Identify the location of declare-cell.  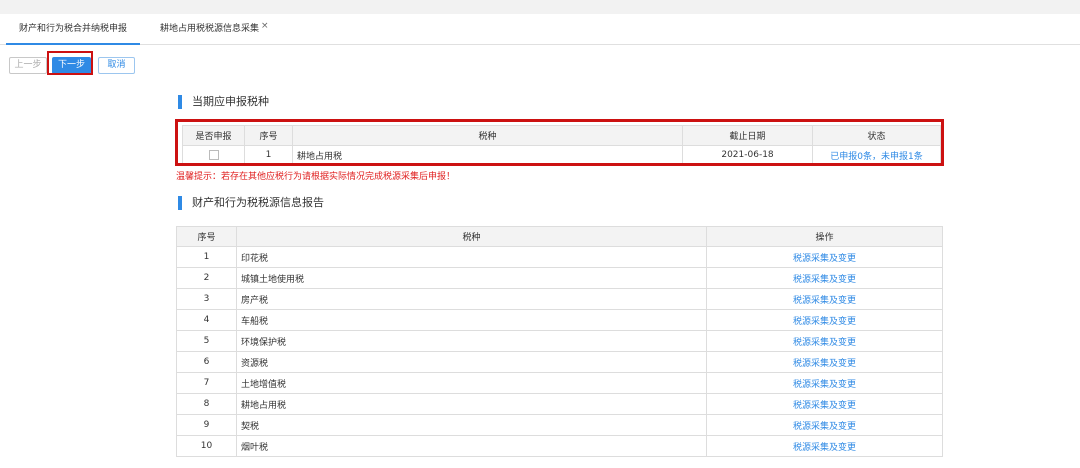
(213, 155).